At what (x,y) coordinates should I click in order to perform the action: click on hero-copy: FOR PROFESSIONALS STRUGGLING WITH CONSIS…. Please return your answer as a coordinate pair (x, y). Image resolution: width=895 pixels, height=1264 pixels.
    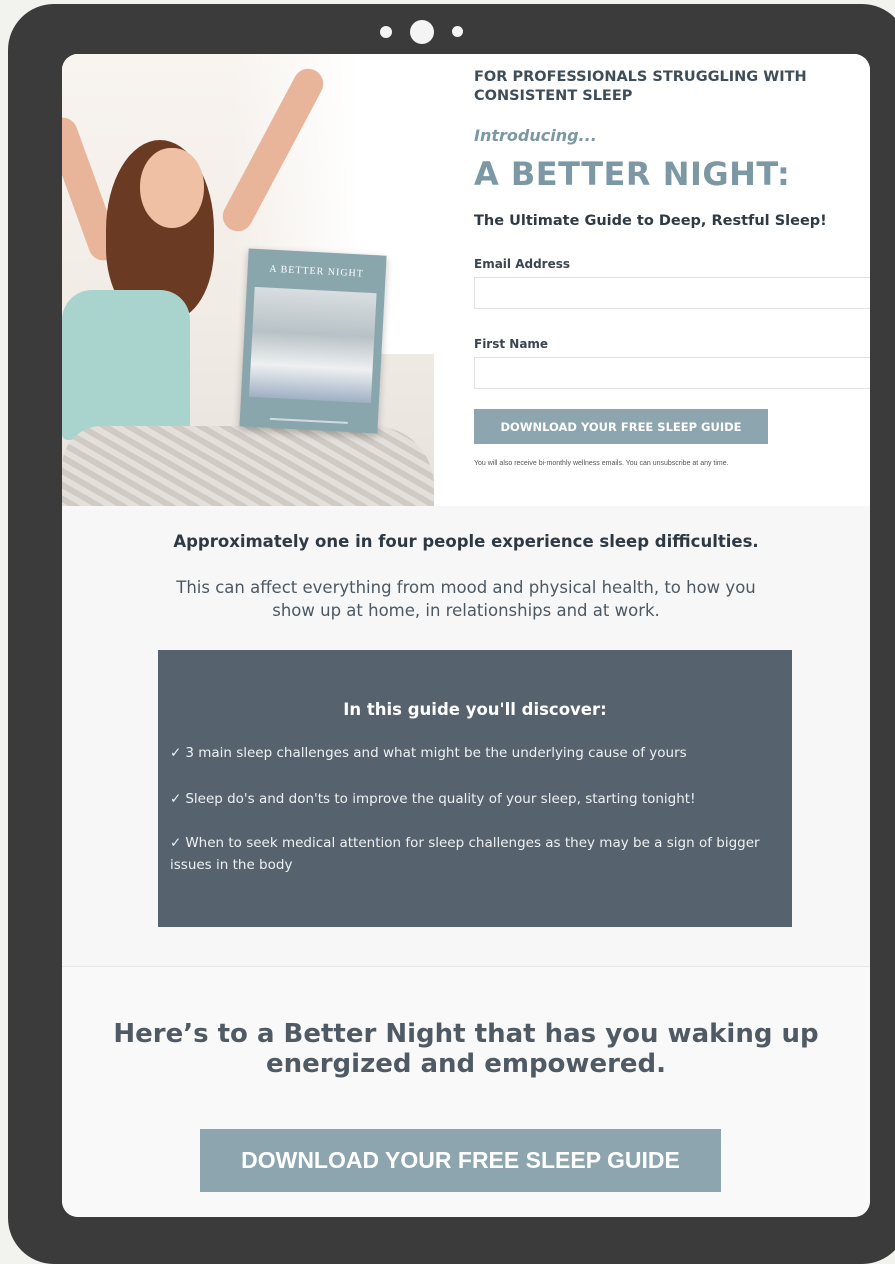
    Looking at the image, I should click on (672, 267).